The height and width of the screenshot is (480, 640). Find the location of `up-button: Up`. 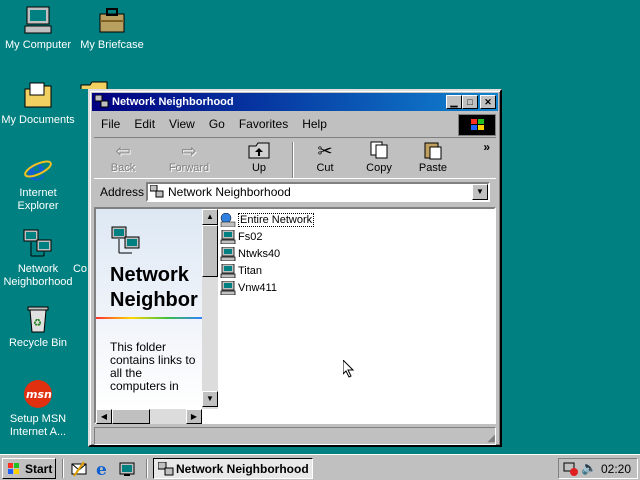

up-button: Up is located at coordinates (259, 159).